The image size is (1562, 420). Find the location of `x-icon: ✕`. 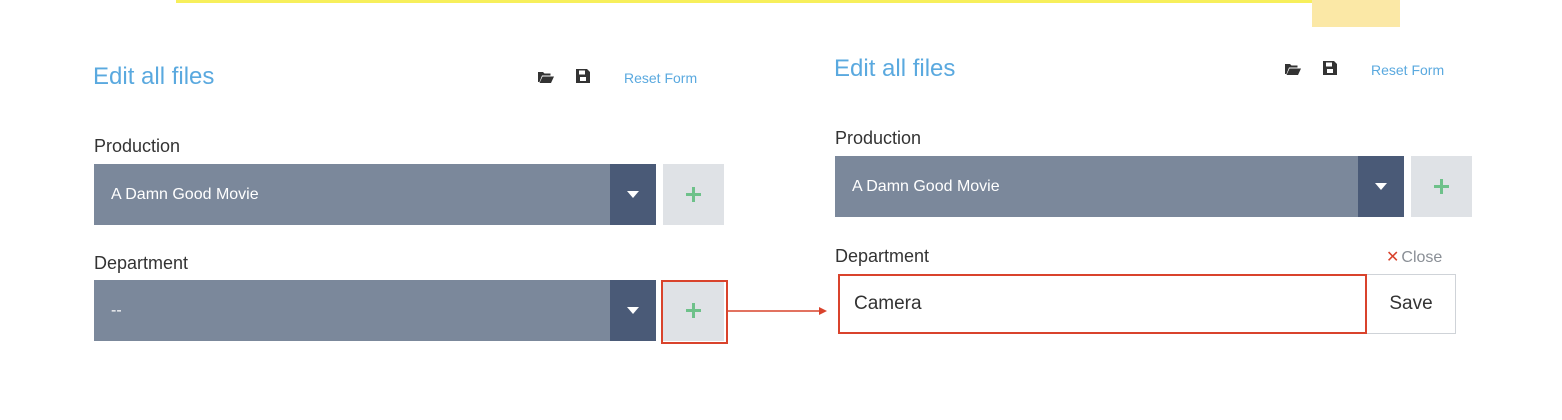

x-icon: ✕ is located at coordinates (1393, 257).